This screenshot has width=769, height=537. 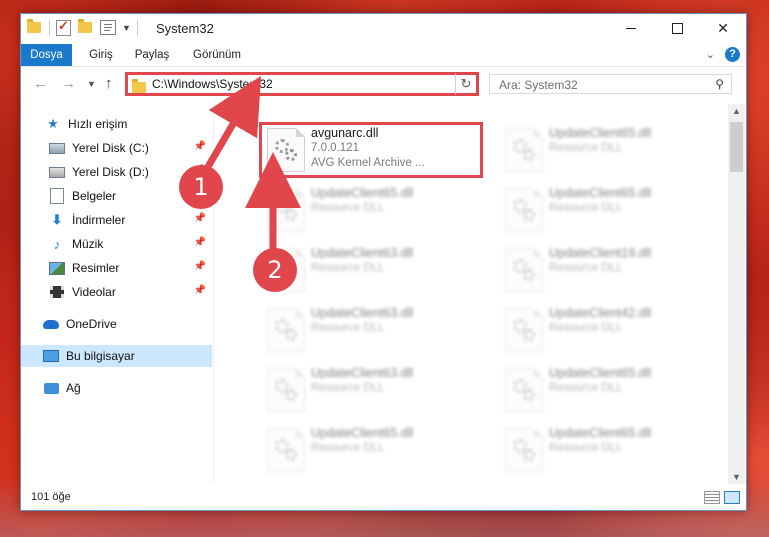 I want to click on file-item: UpdateClient42.dll Resource DLL, so click(x=613, y=330).